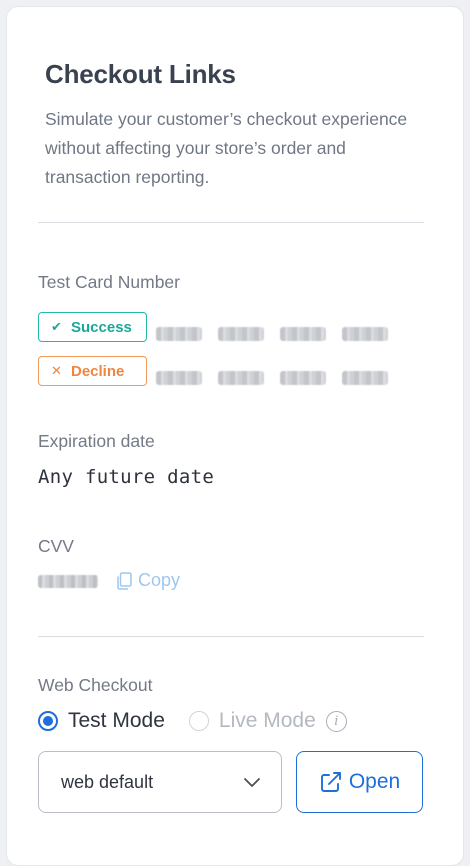  Describe the element at coordinates (336, 721) in the screenshot. I see `info-icon: i` at that location.